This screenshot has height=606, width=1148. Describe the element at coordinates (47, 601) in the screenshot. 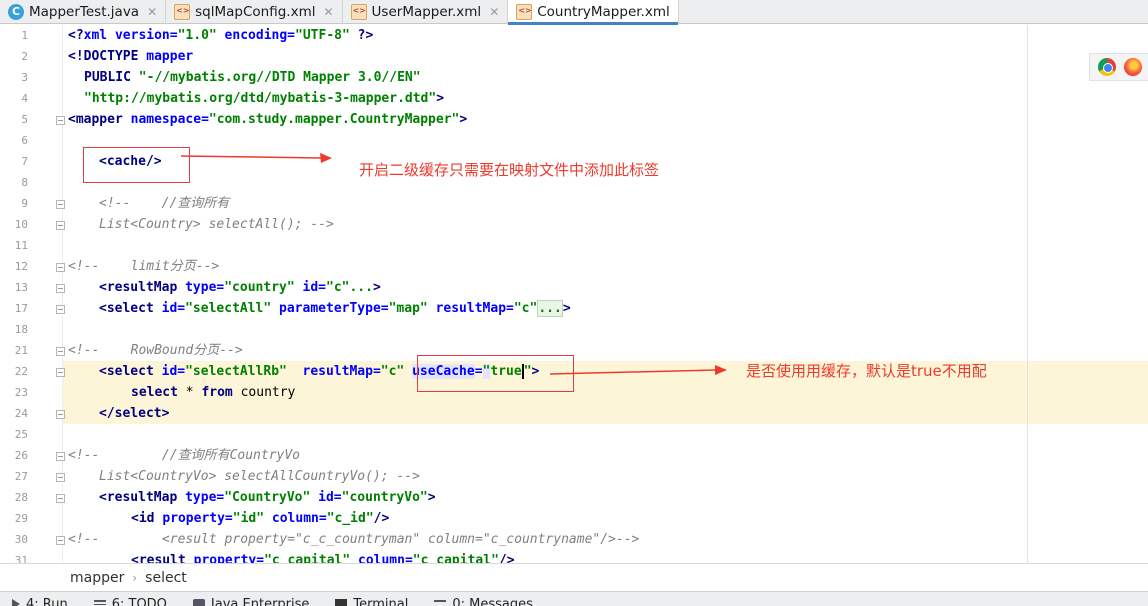

I see `tool-window-label: 4: Run` at that location.